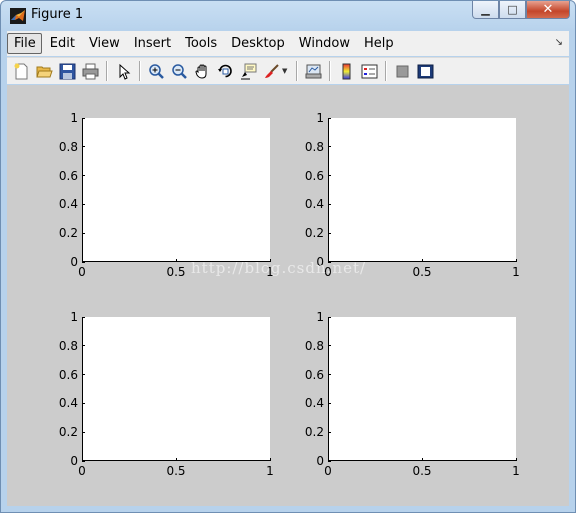 The width and height of the screenshot is (576, 513). What do you see at coordinates (44, 71) in the screenshot?
I see `open-file-button` at bounding box center [44, 71].